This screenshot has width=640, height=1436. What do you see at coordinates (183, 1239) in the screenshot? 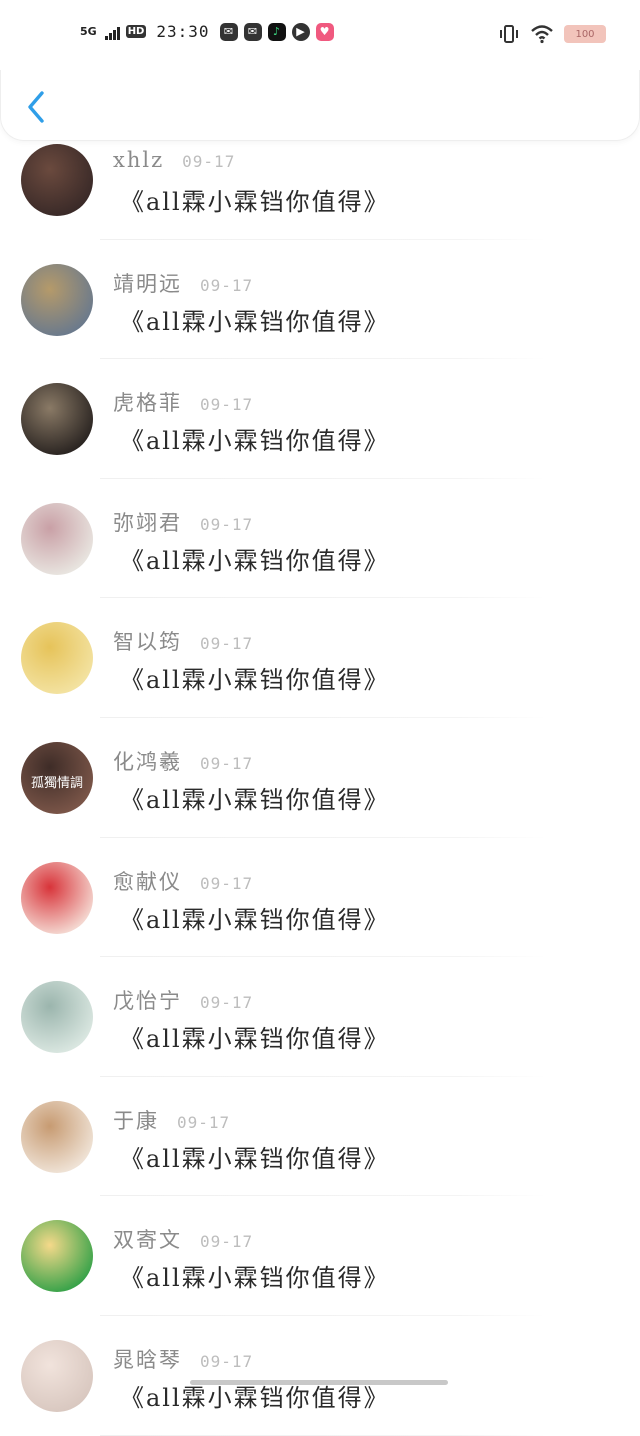
I see `comment-meta: 双寄文 09-17` at bounding box center [183, 1239].